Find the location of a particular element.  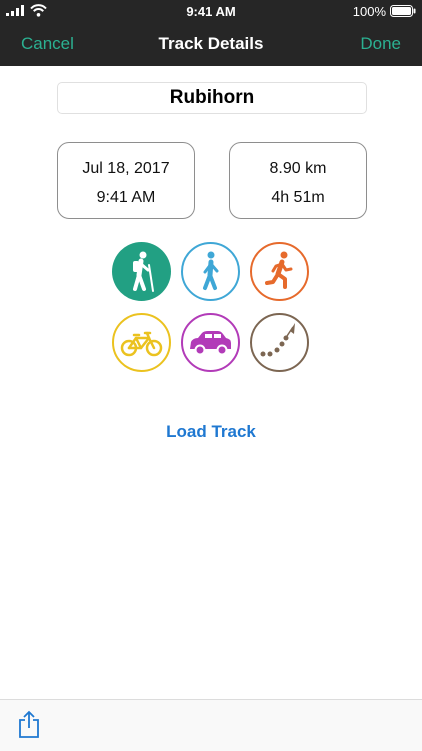

navigation-bar: Cancel Track Details Done is located at coordinates (211, 44).